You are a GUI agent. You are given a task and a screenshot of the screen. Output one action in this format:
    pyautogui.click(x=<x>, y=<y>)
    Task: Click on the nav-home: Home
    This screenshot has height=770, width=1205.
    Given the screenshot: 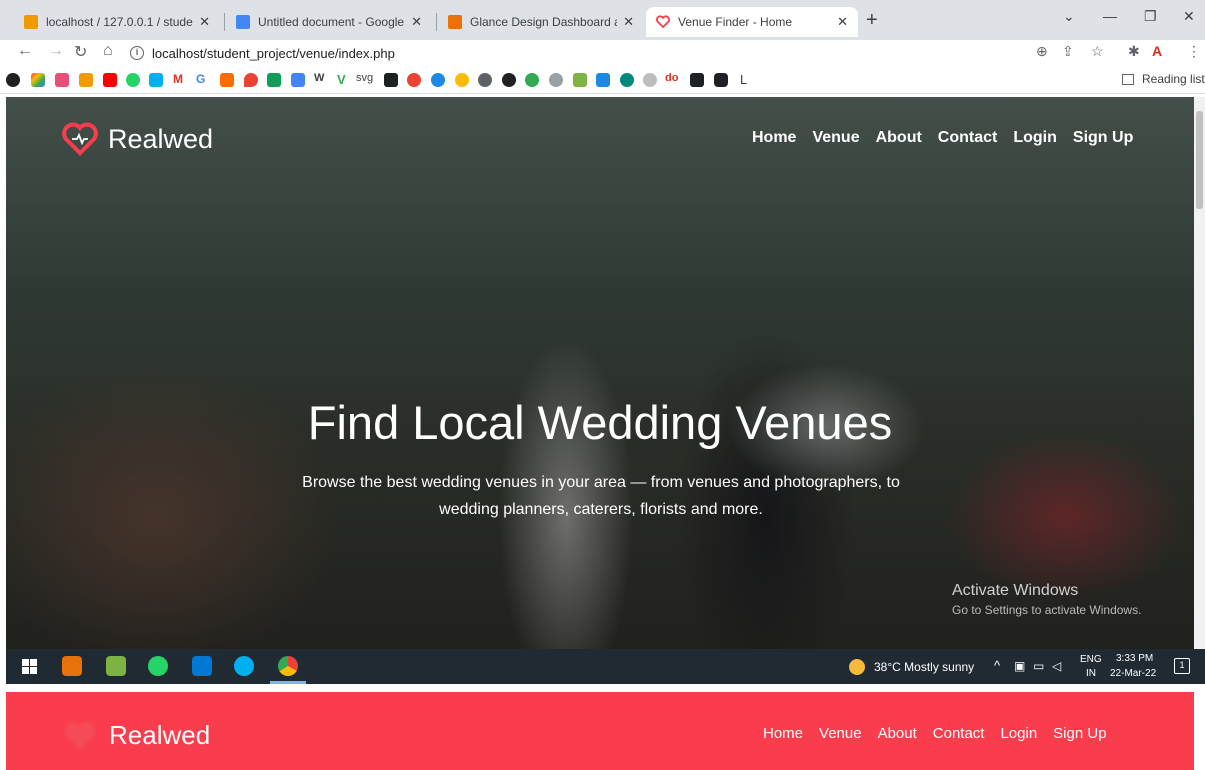 What is the action you would take?
    pyautogui.click(x=774, y=138)
    